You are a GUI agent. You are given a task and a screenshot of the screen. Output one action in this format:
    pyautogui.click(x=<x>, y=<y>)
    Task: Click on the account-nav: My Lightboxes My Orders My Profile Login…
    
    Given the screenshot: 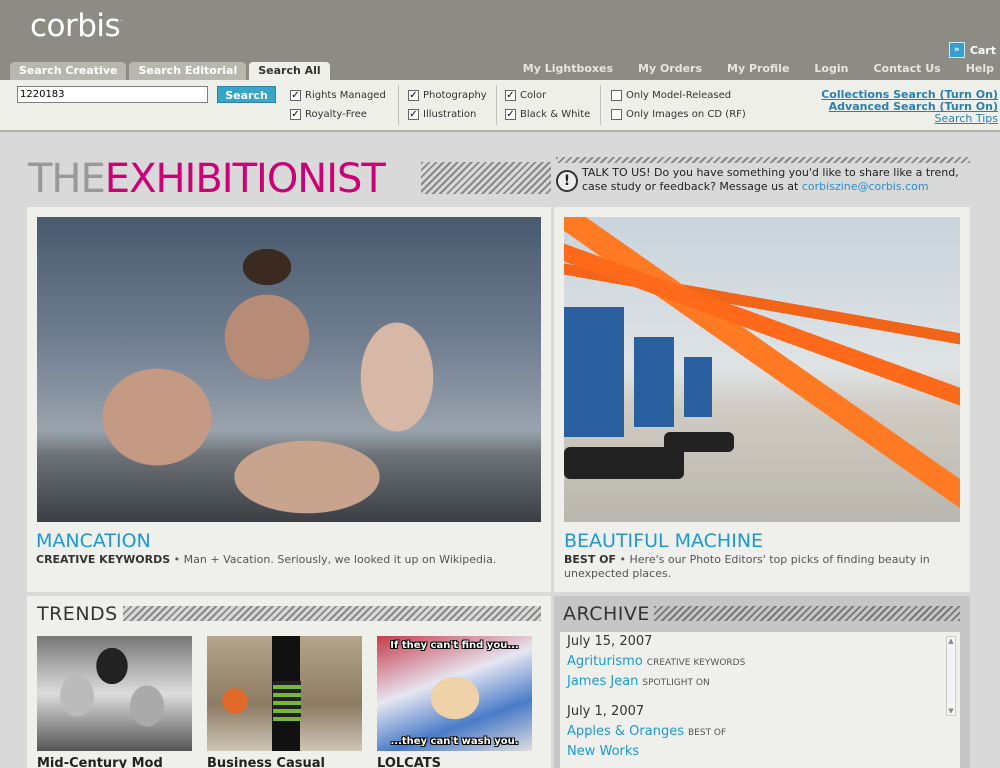 What is the action you would take?
    pyautogui.click(x=746, y=68)
    